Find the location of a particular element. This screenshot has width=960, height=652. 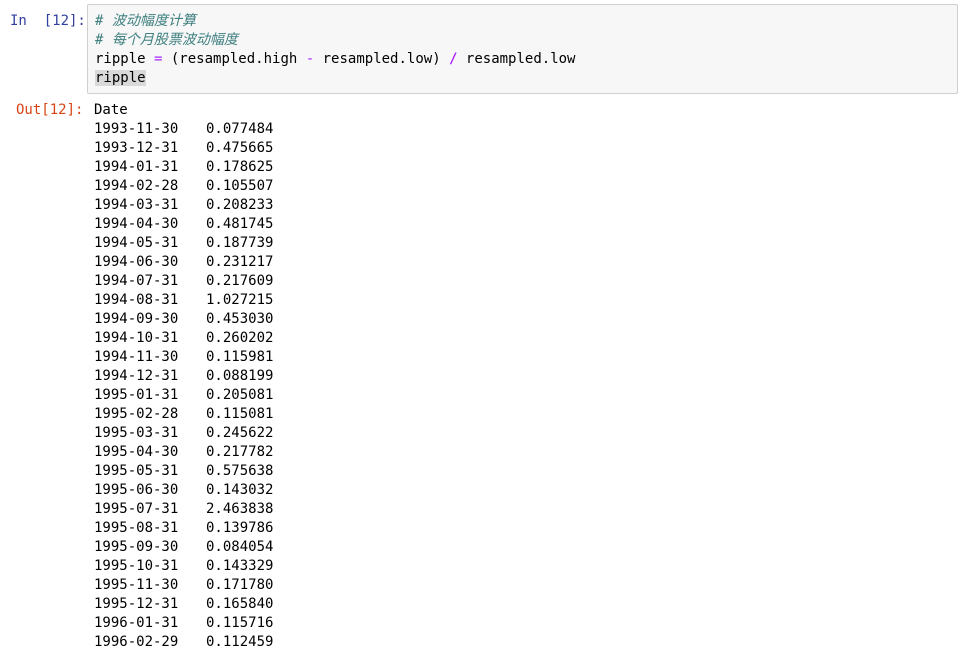

output-row-value: 0.453030 is located at coordinates (240, 319).